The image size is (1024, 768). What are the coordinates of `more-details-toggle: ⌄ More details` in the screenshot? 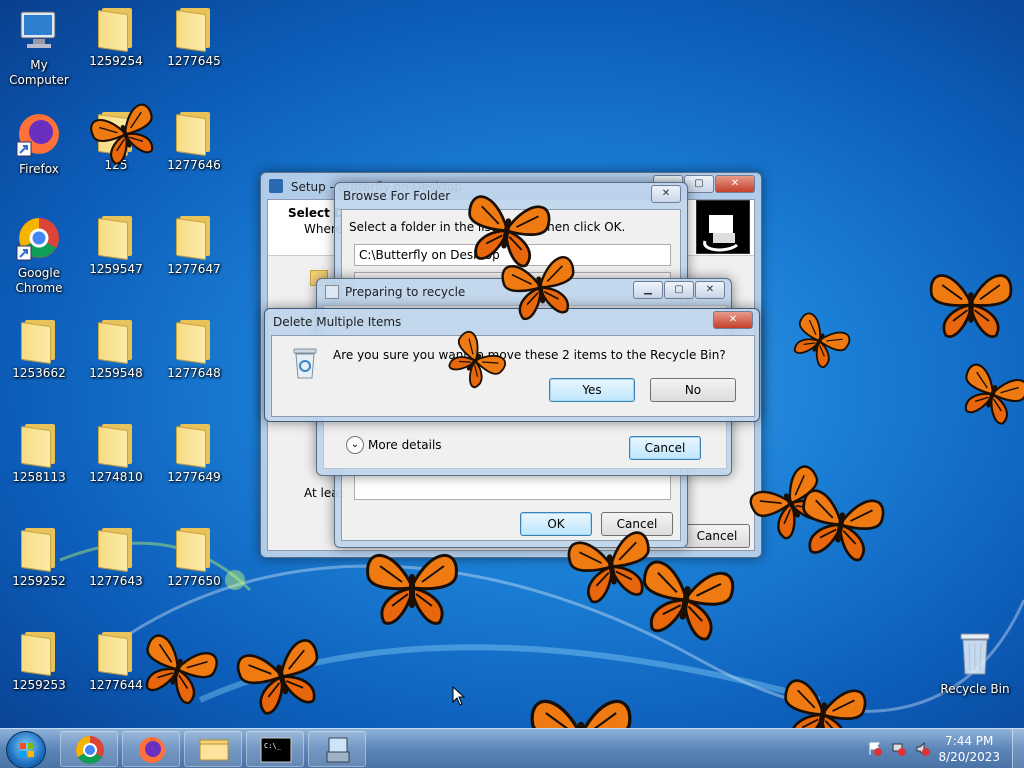 It's located at (394, 445).